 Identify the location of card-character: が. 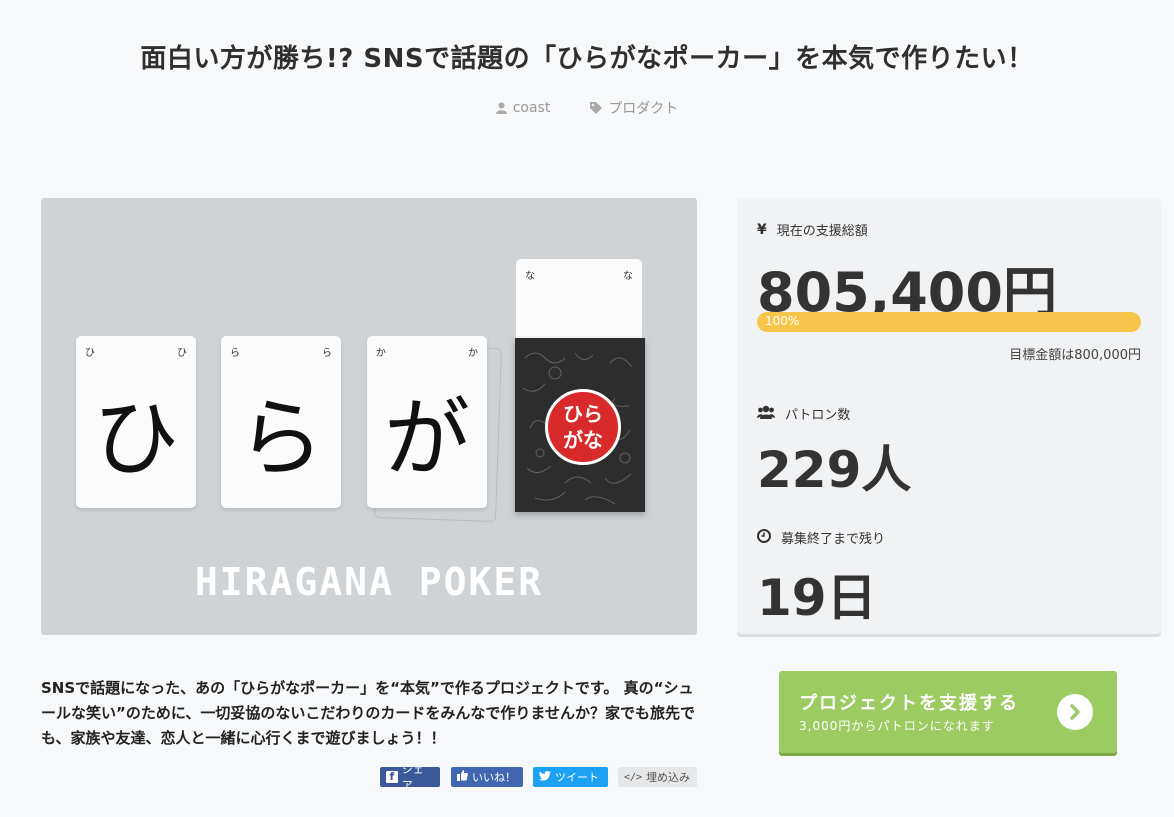
(427, 439).